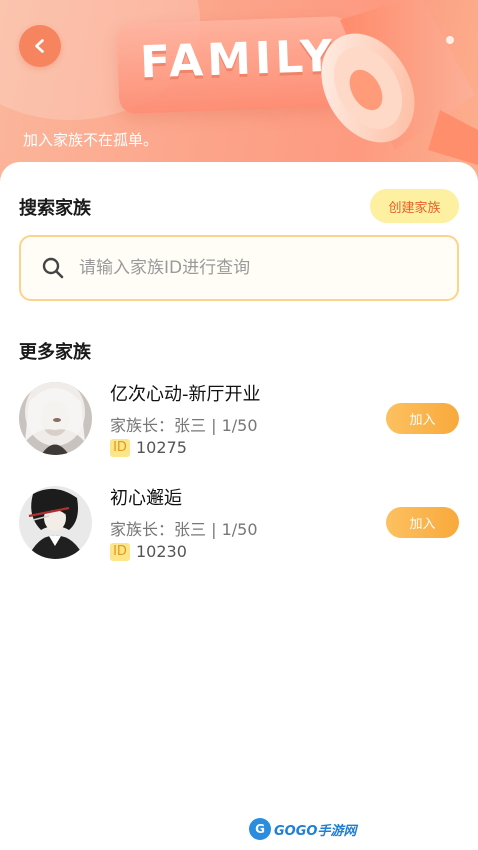 This screenshot has width=478, height=850. I want to click on hero-caption: 加入家族不在孤单。, so click(91, 140).